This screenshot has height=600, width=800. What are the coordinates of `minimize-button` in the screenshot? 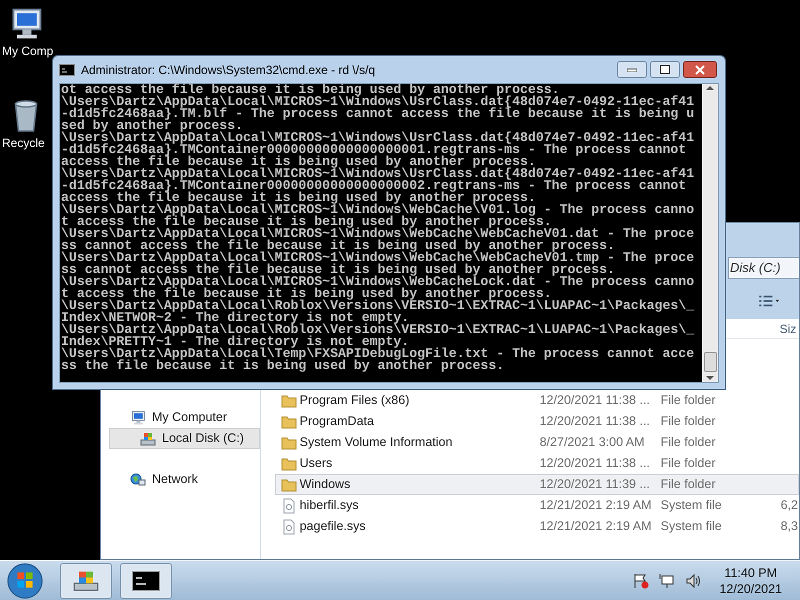 It's located at (632, 69).